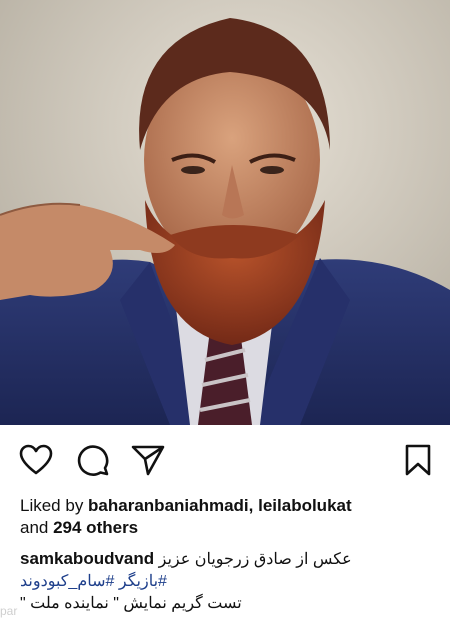 This screenshot has height=630, width=450. I want to click on heart-icon, so click(36, 459).